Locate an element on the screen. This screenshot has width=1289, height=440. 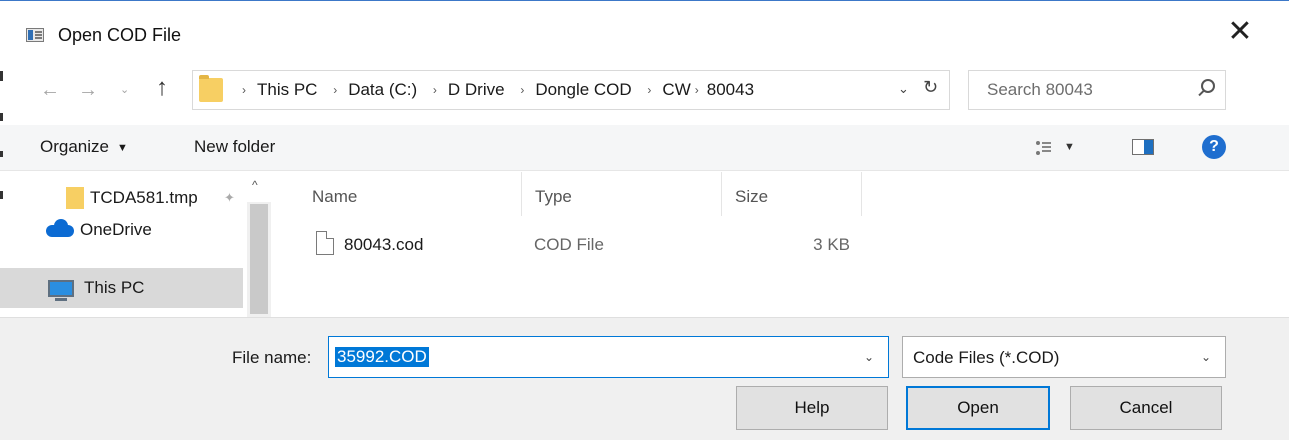
search-icon is located at coordinates (1208, 86).